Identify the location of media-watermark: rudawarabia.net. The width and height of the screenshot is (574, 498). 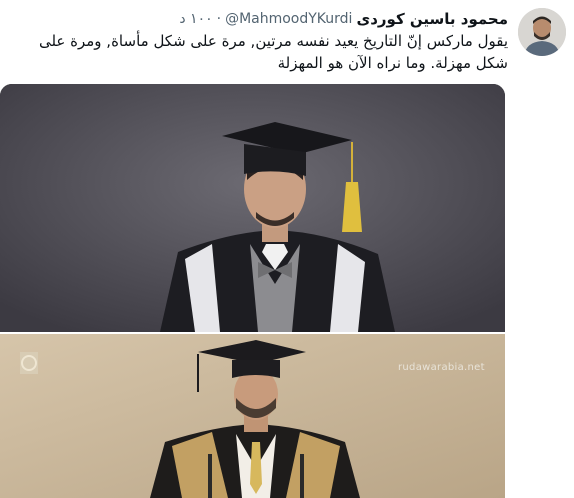
(441, 367).